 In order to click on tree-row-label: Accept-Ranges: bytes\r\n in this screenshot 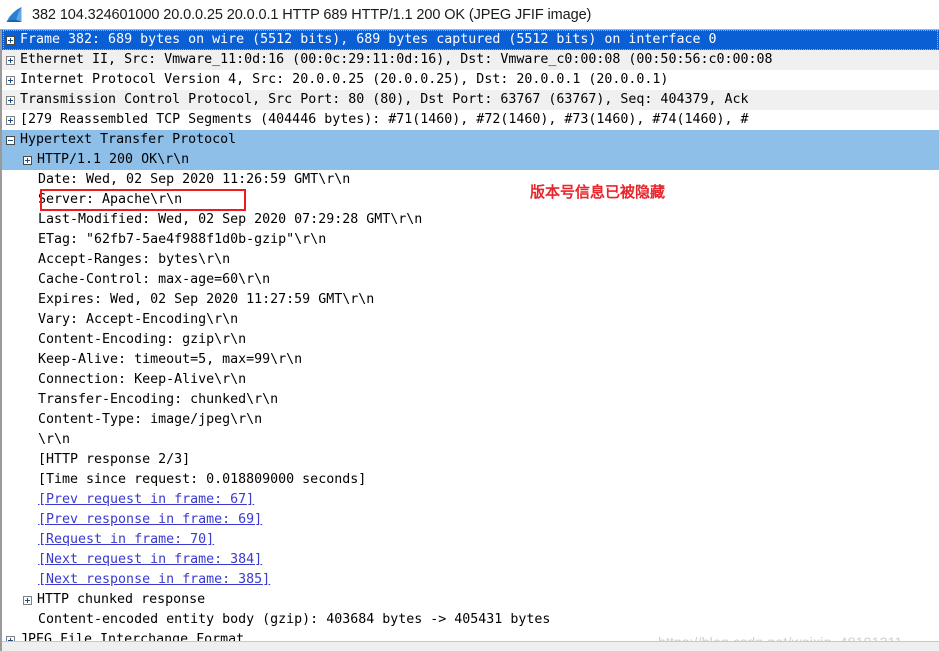, I will do `click(134, 259)`.